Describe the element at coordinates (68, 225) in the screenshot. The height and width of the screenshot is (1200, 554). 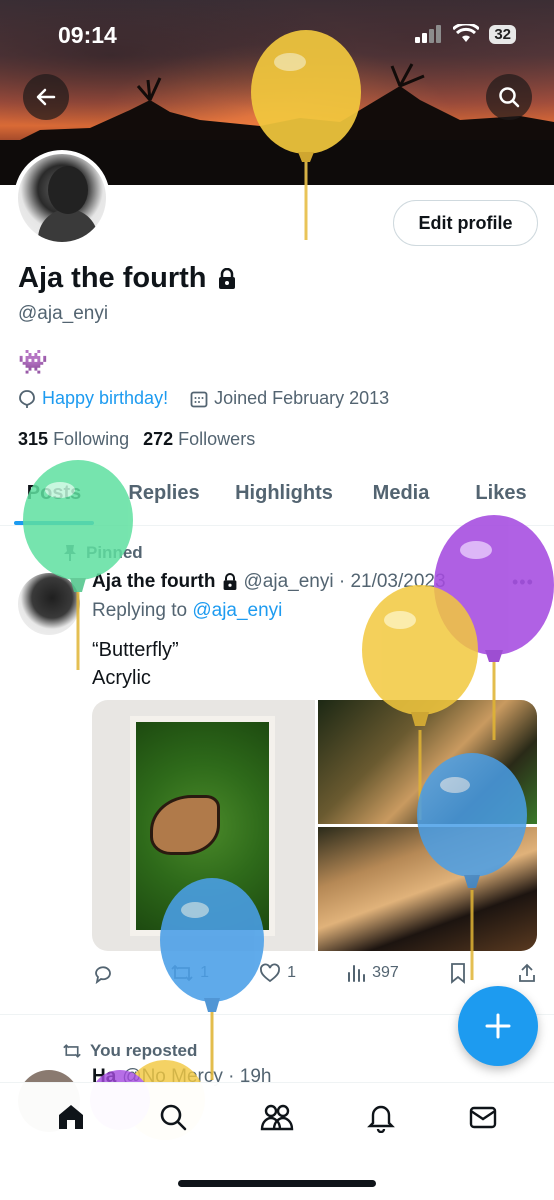
I see `avatar-figure-body` at that location.